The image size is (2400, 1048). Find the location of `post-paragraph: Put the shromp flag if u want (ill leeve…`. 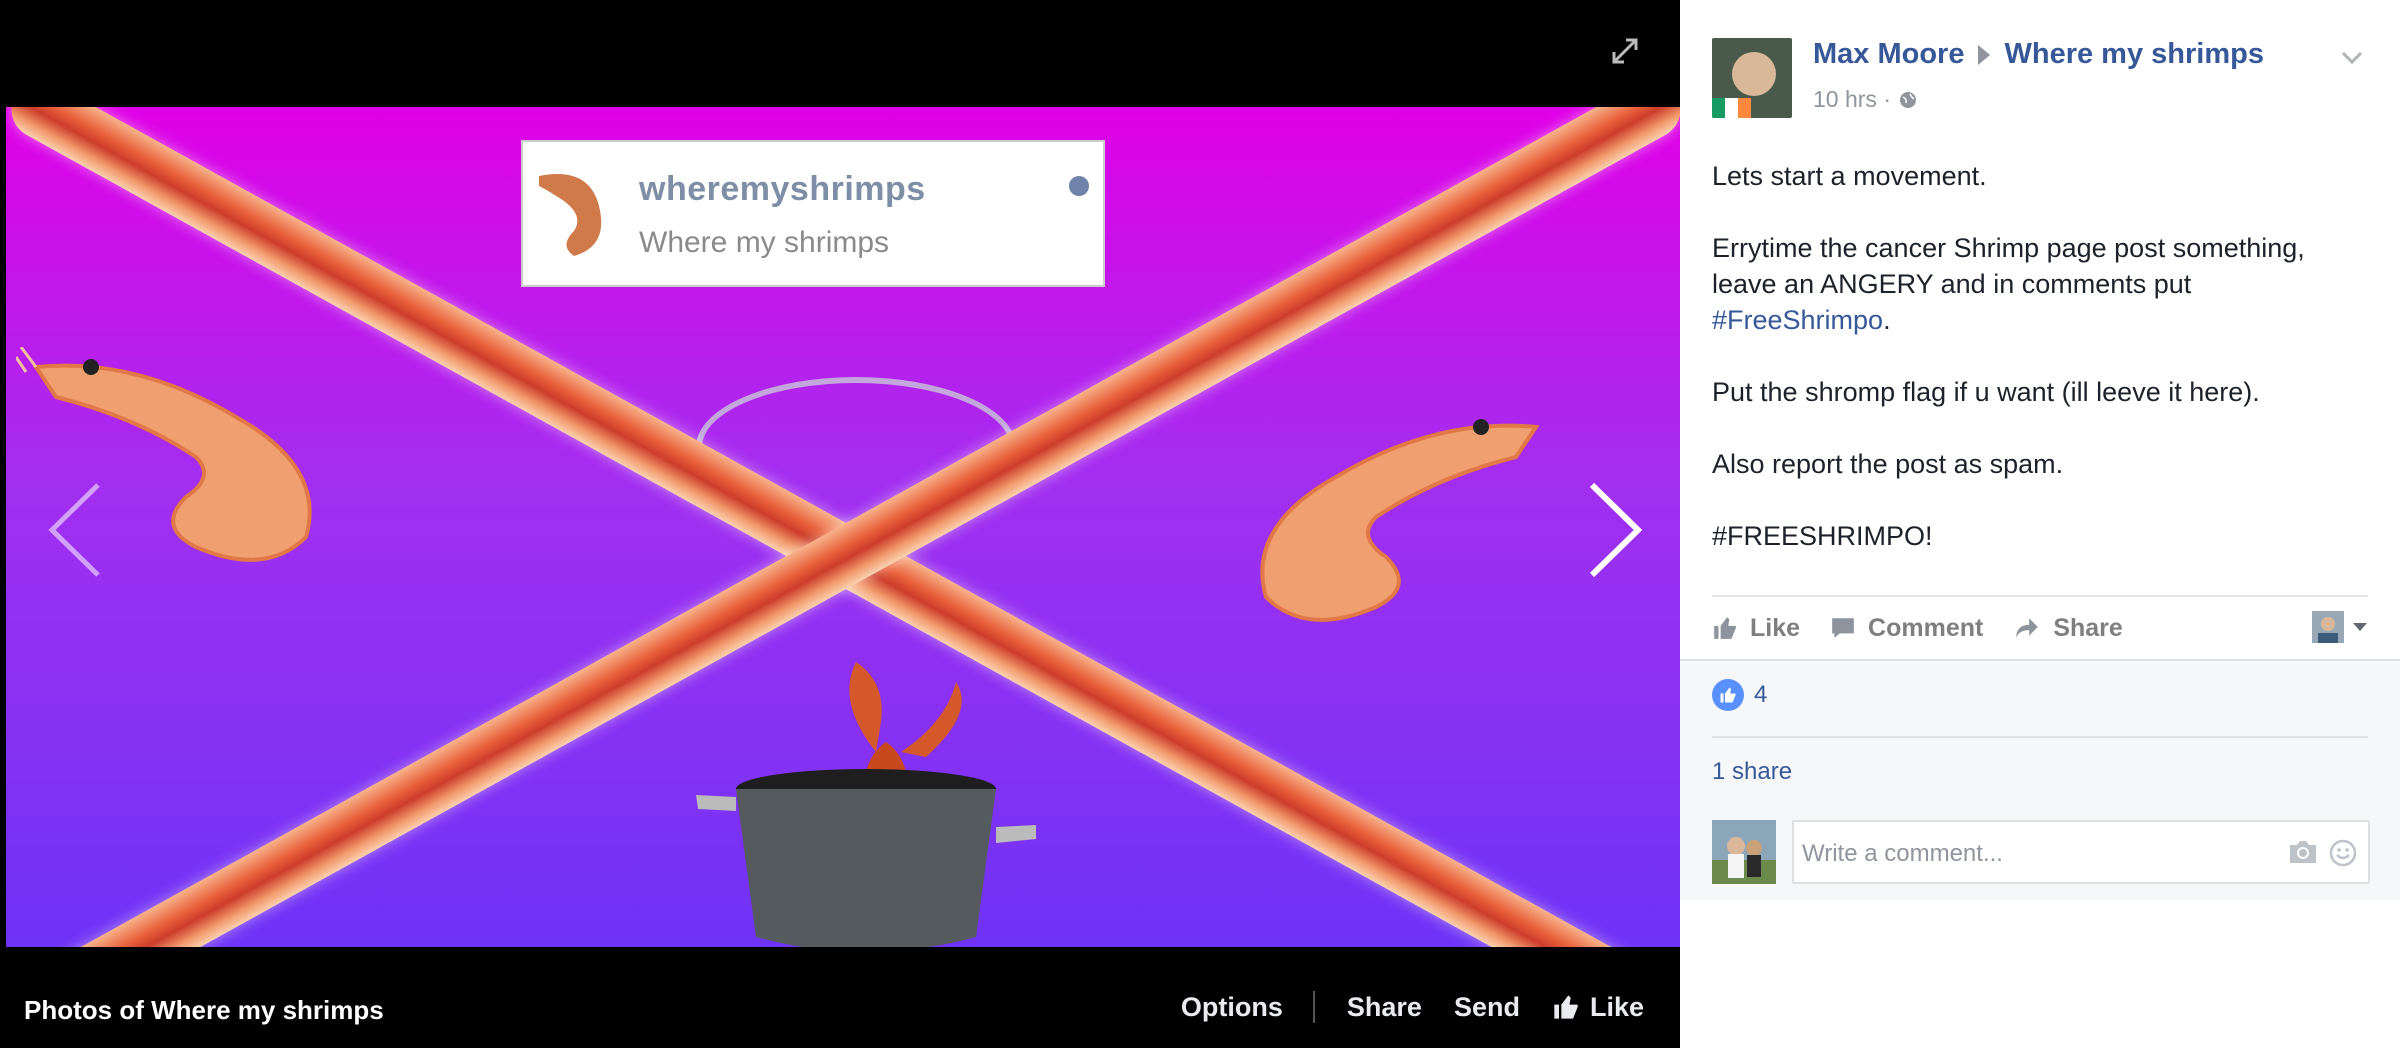

post-paragraph: Put the shromp flag if u want (ill leeve… is located at coordinates (1986, 392).